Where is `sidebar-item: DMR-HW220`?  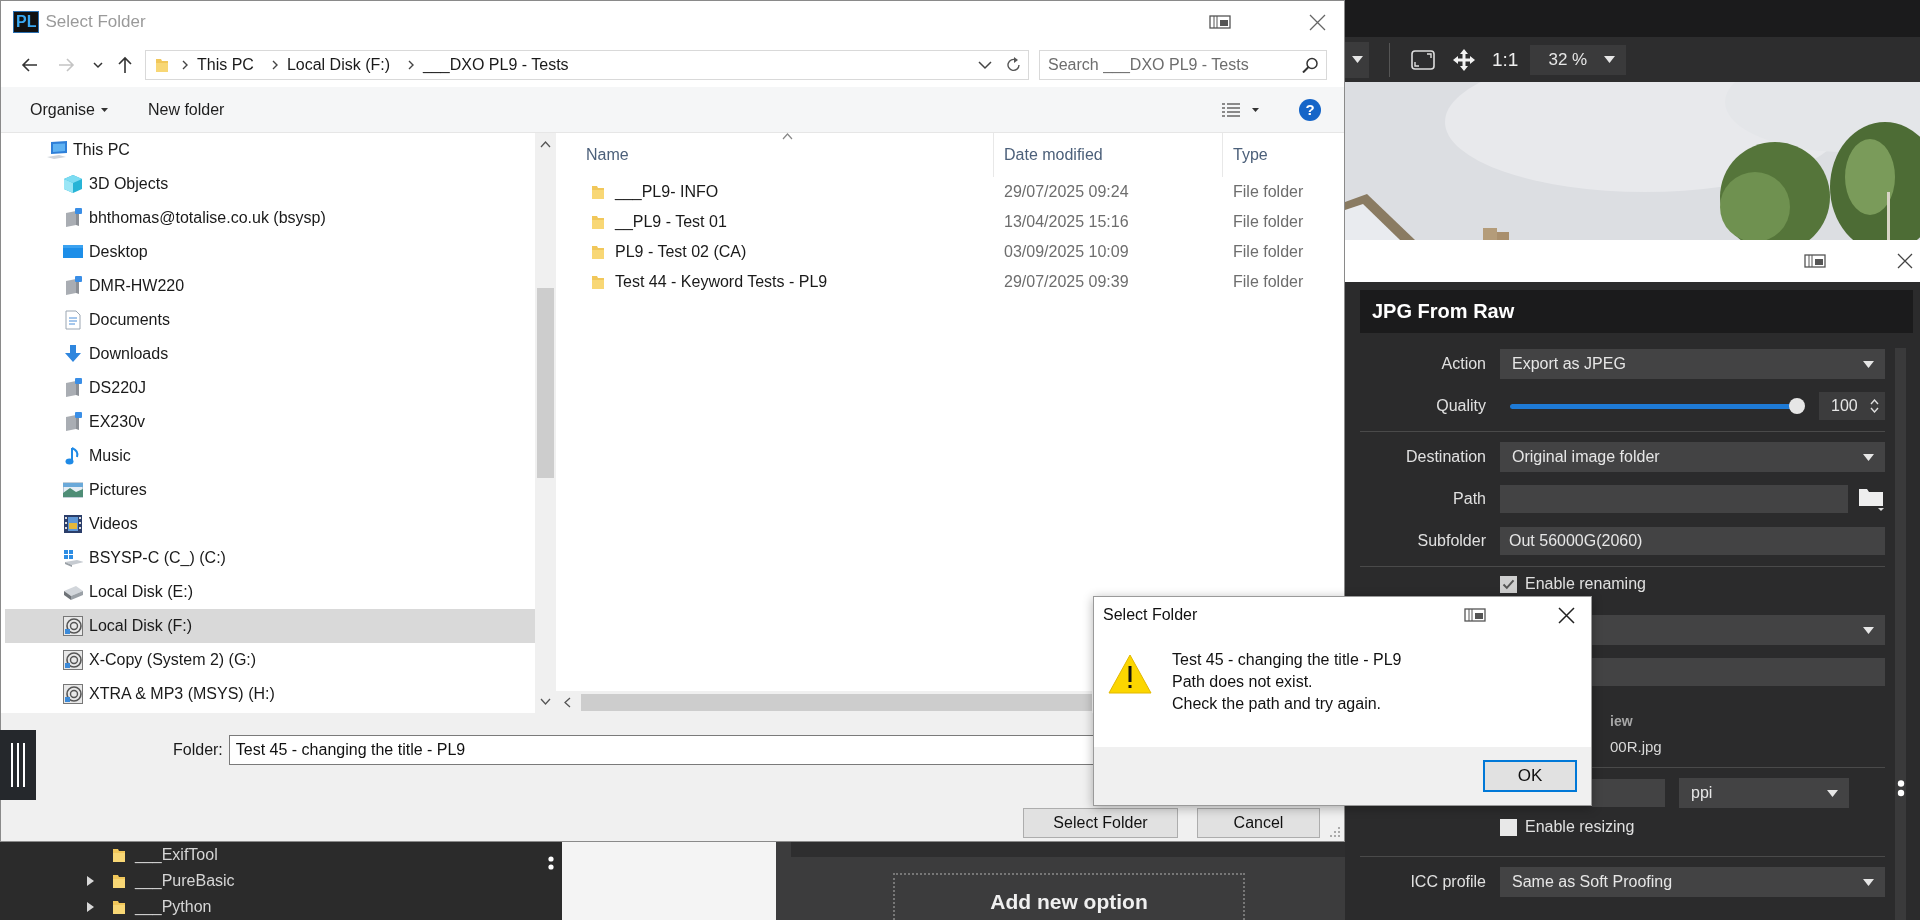
sidebar-item: DMR-HW220 is located at coordinates (270, 286).